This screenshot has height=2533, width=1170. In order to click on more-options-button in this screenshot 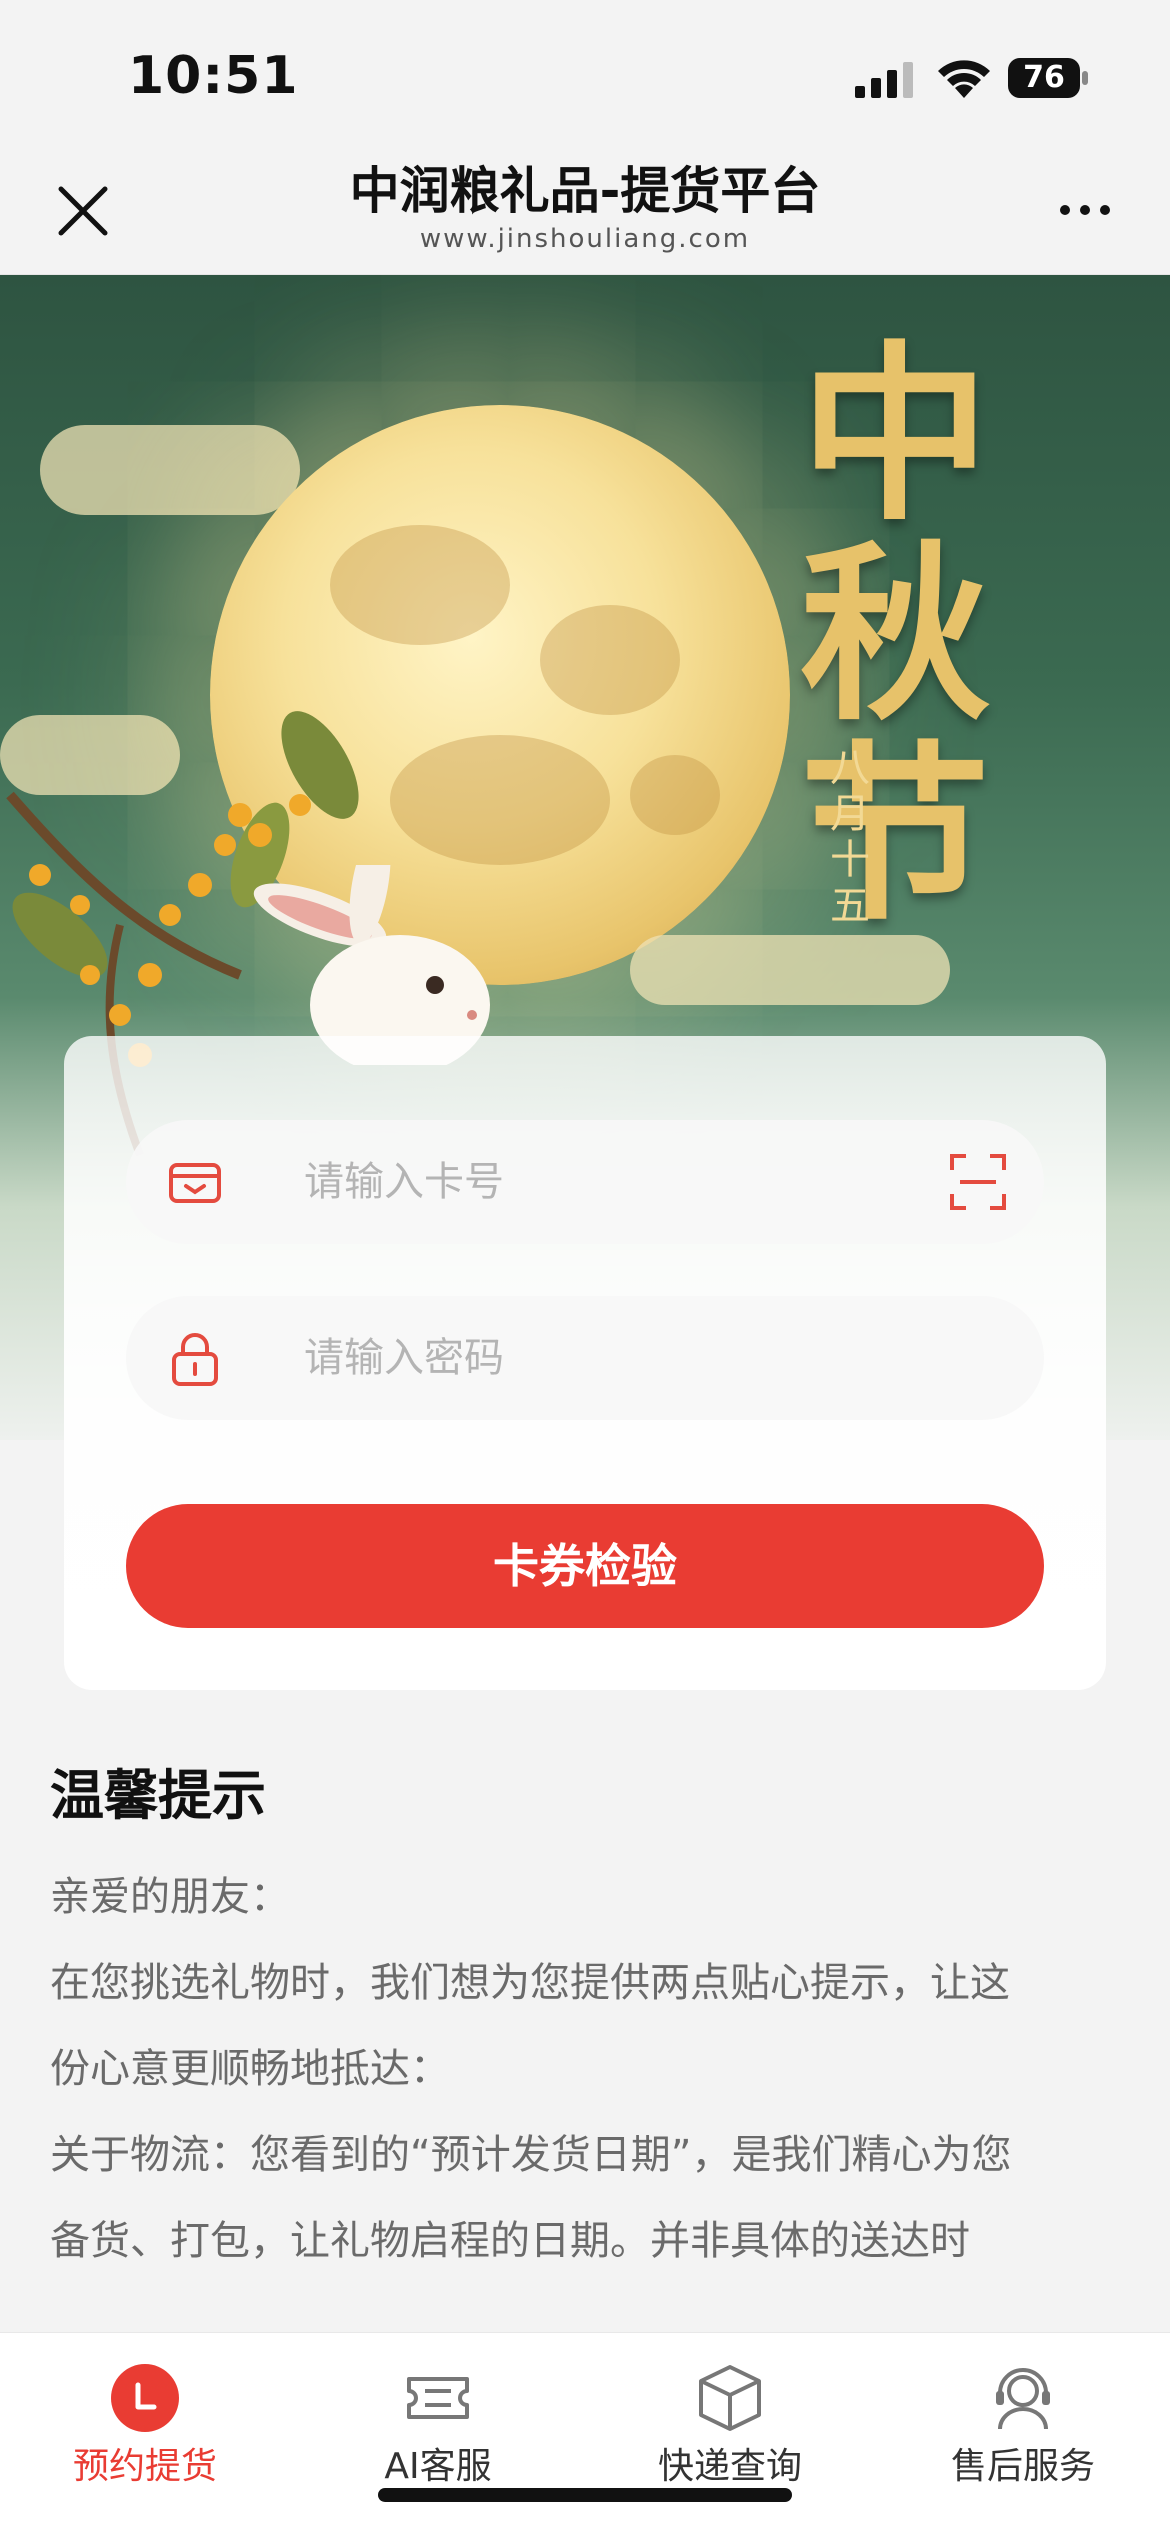, I will do `click(1085, 210)`.